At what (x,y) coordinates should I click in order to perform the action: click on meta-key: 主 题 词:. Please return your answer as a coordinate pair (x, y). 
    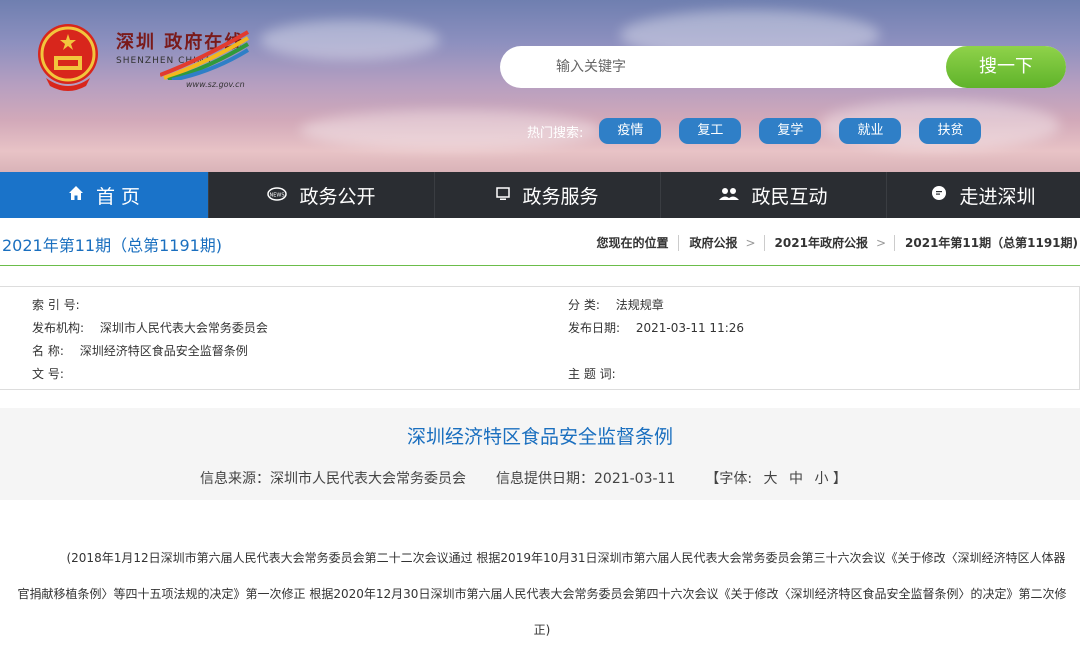
    Looking at the image, I should click on (592, 374).